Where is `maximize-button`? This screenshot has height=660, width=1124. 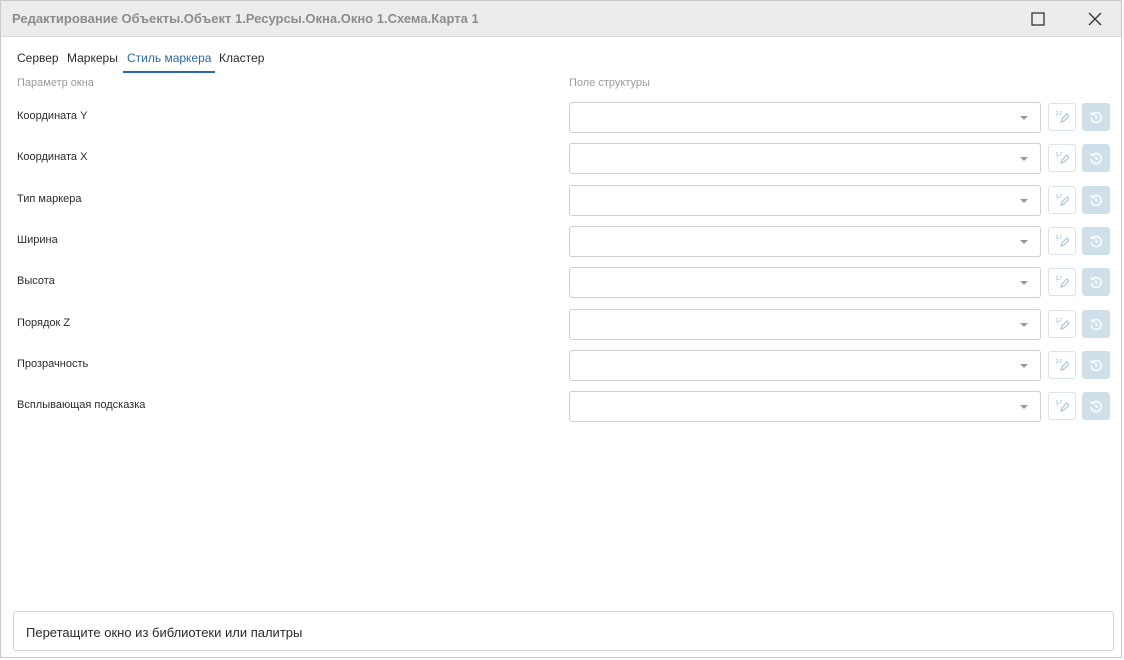
maximize-button is located at coordinates (1038, 18).